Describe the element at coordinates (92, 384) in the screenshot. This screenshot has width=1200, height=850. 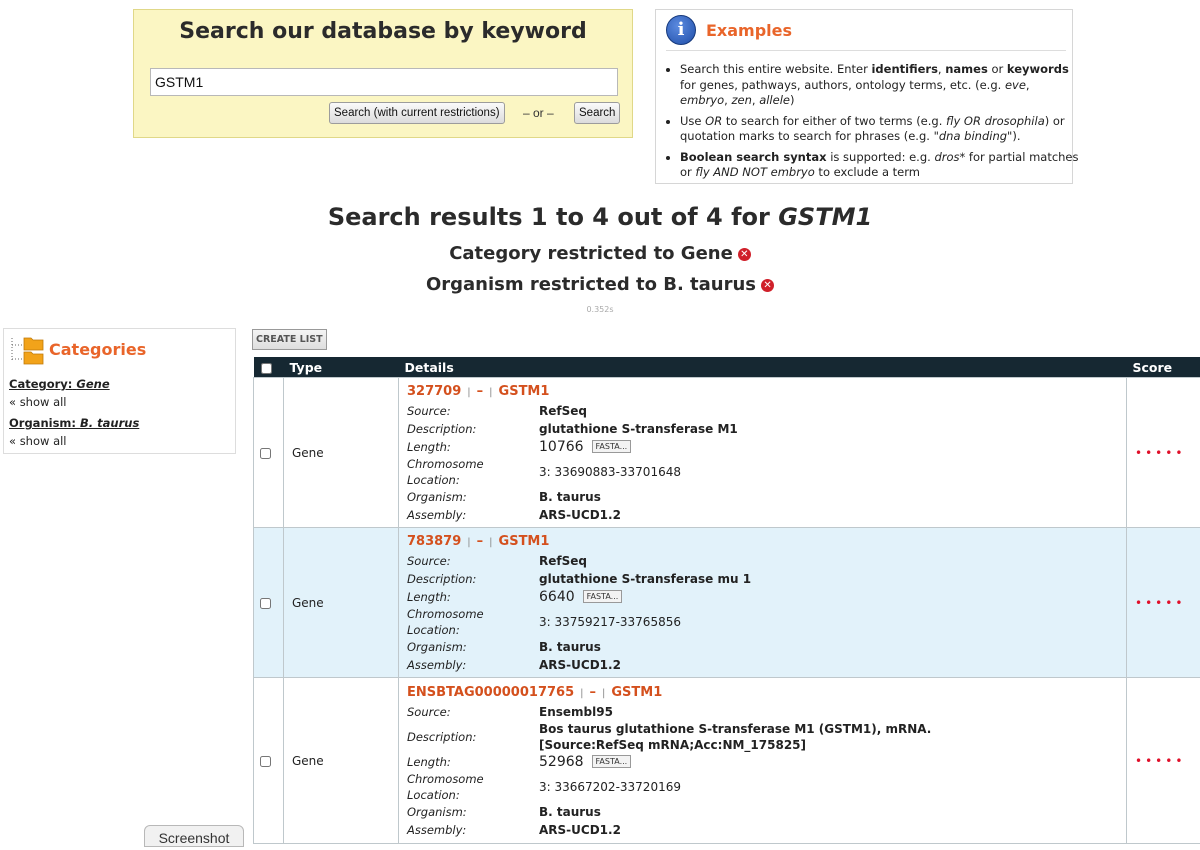
I see `category-value: Gene` at that location.